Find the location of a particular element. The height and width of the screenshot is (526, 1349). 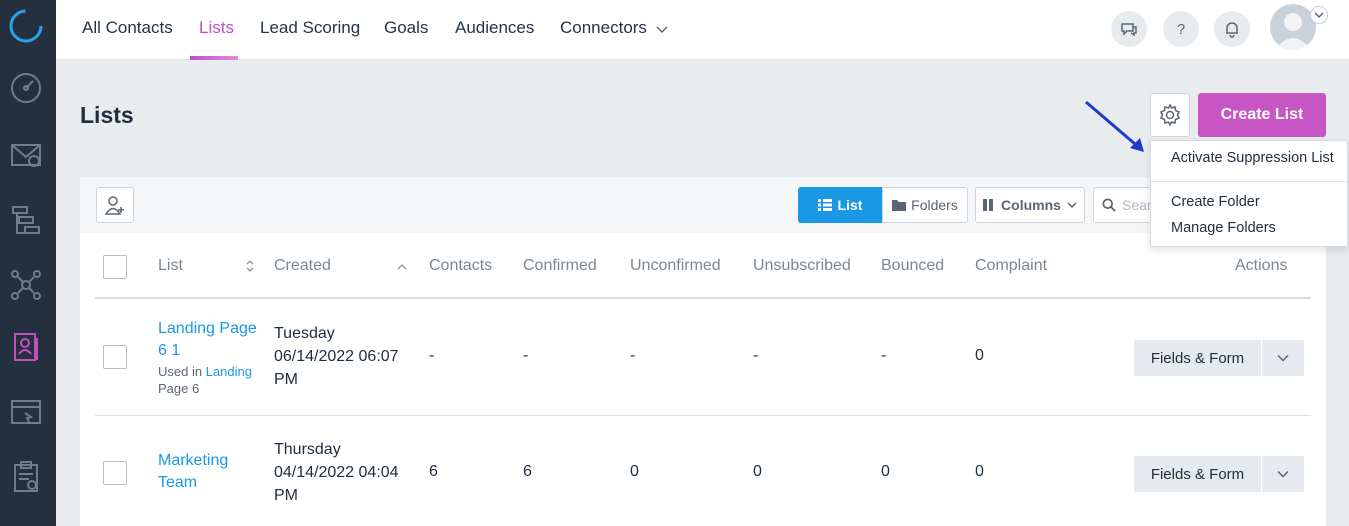

gear-icon is located at coordinates (1170, 115).